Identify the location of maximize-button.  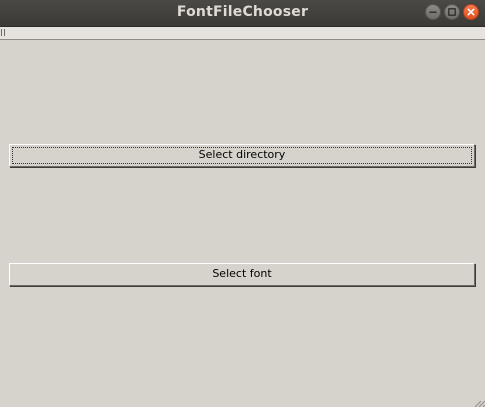
(452, 12).